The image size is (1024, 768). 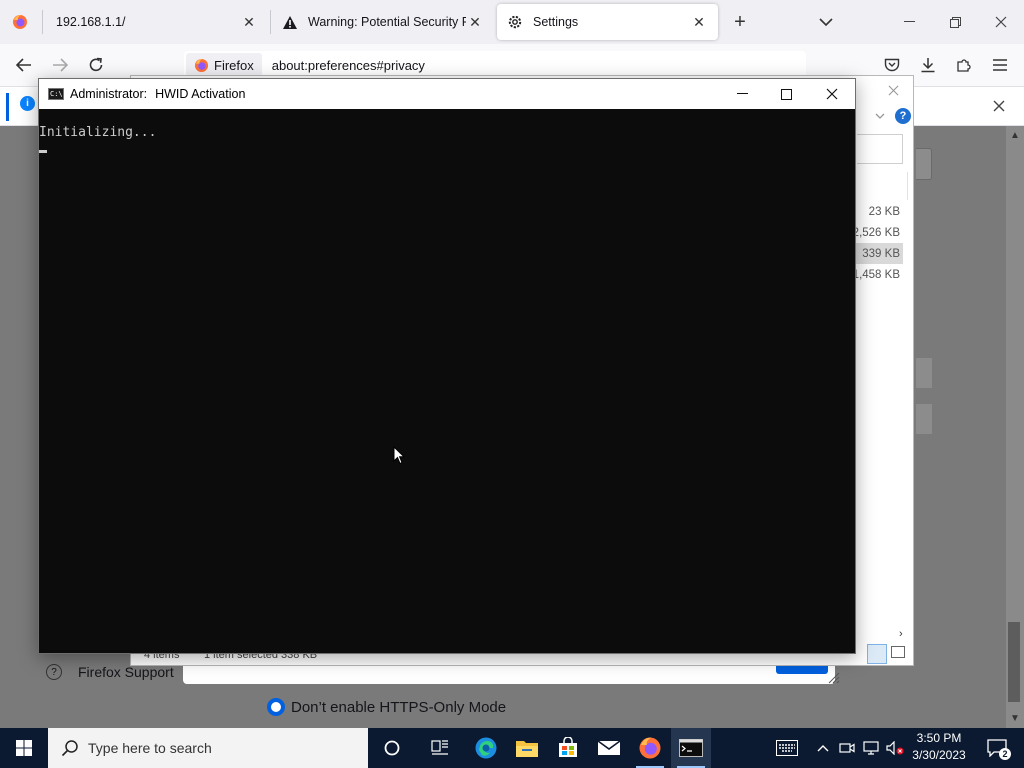 What do you see at coordinates (907, 186) in the screenshot?
I see `dialog-divider` at bounding box center [907, 186].